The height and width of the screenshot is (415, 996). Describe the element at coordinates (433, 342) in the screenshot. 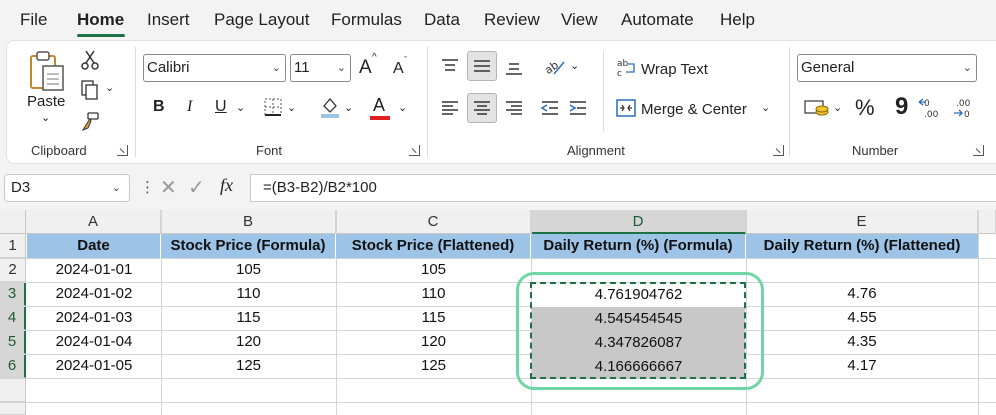

I see `cell-c5: 120` at that location.